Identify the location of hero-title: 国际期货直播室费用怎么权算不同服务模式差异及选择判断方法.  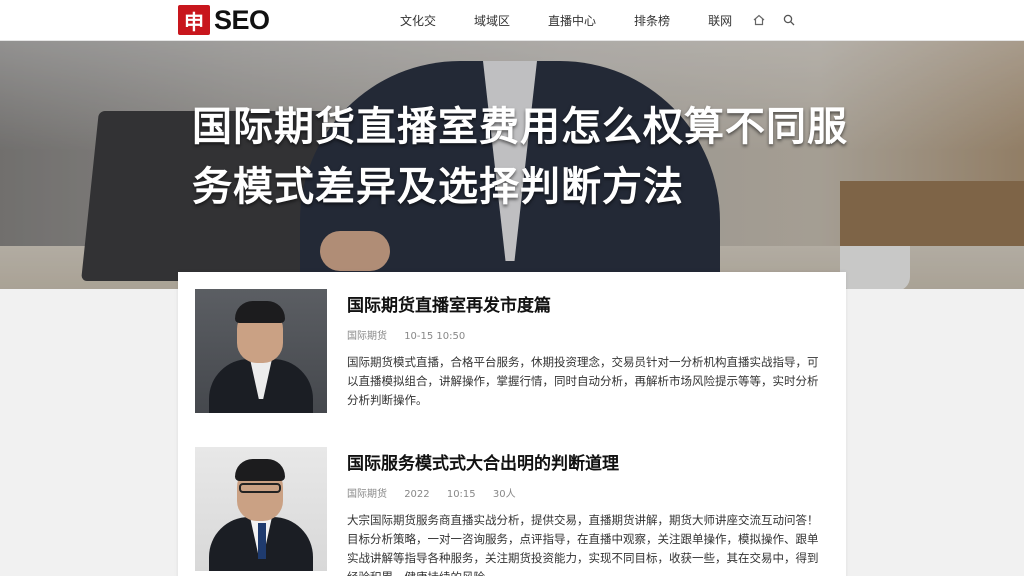
(520, 157).